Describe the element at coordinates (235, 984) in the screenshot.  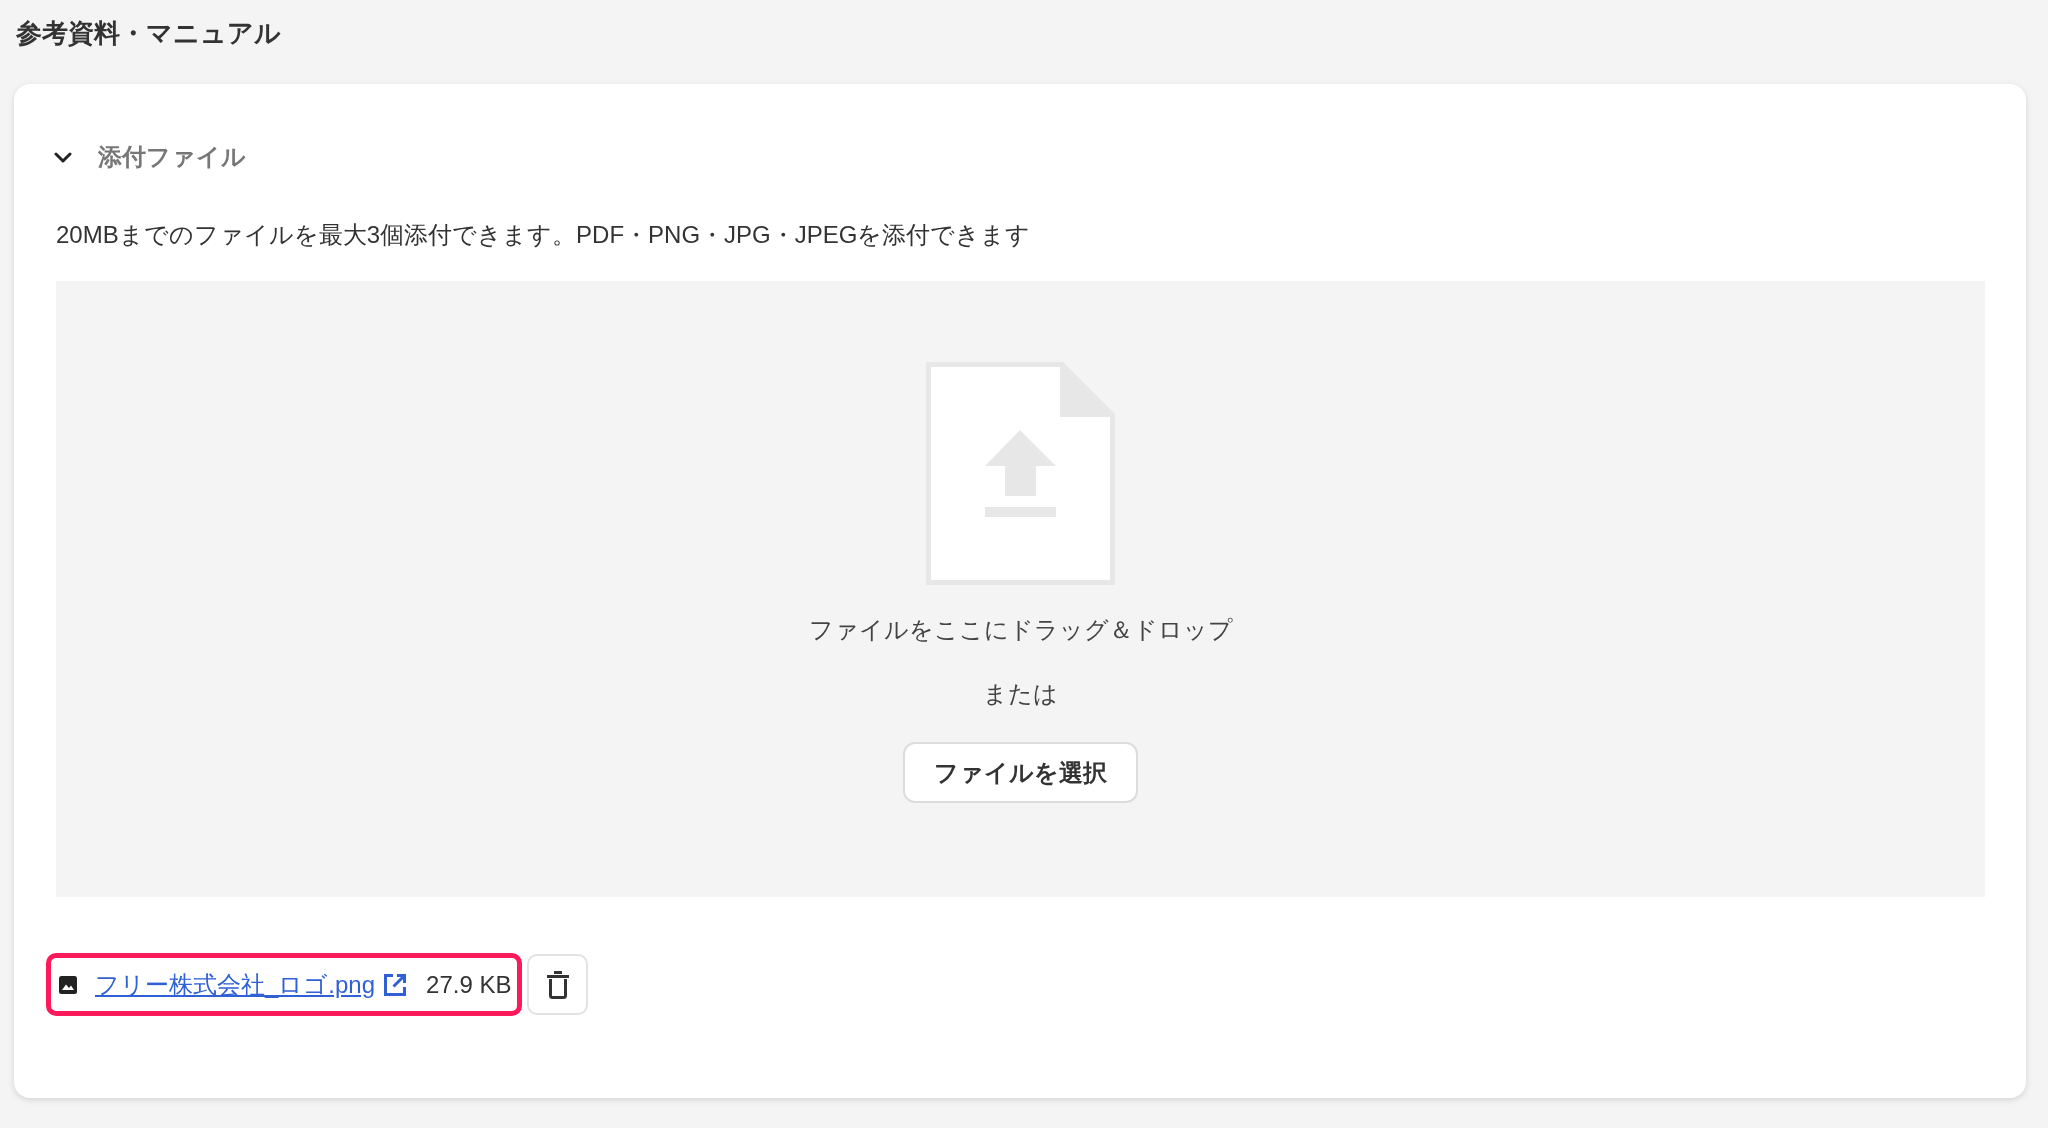
I see `file-link: フリー株式会社_ロゴ.png` at that location.